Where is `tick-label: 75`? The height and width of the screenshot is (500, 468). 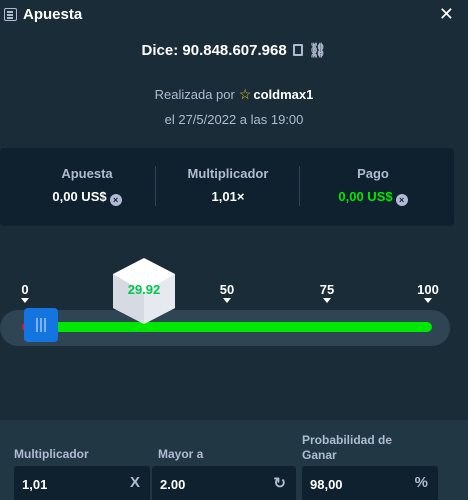
tick-label: 75 is located at coordinates (327, 289).